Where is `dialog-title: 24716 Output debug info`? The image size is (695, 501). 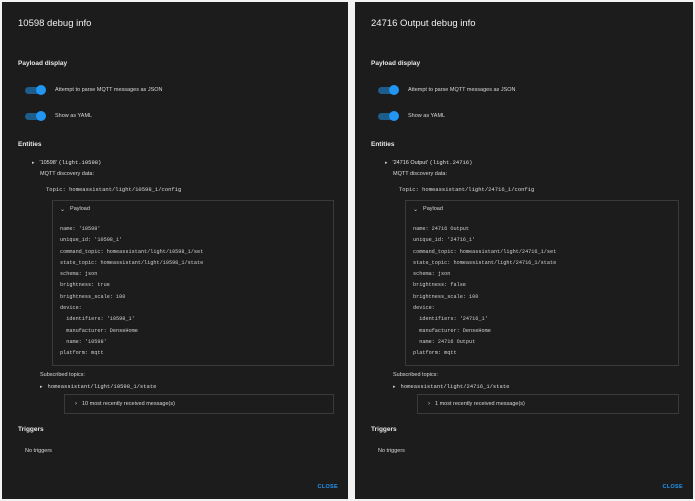 dialog-title: 24716 Output debug info is located at coordinates (423, 23).